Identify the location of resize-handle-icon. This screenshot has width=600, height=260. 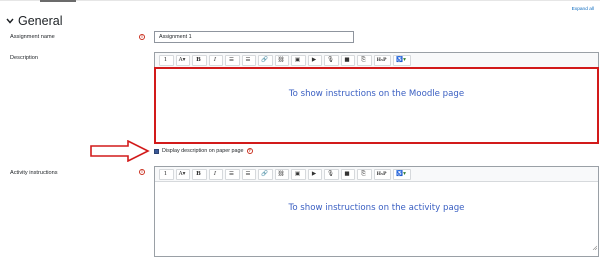
(595, 246).